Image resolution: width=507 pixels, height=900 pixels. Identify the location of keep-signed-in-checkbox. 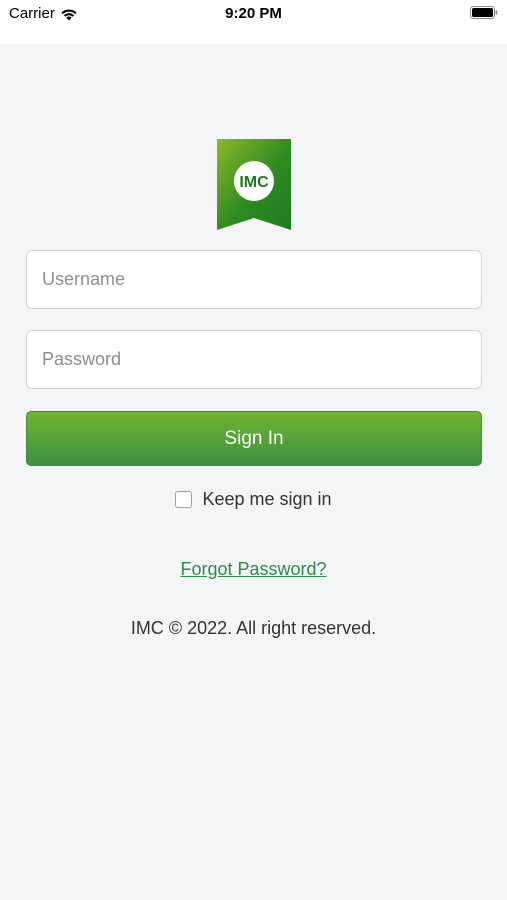
(184, 499).